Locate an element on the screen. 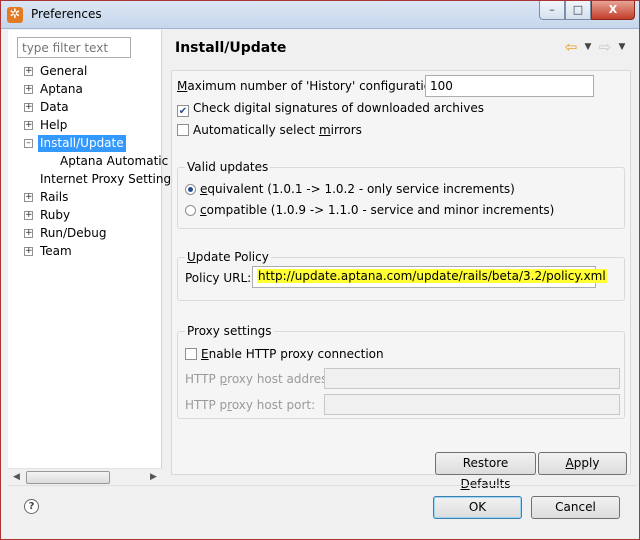 The height and width of the screenshot is (540, 640). radio-selected-icon is located at coordinates (190, 189).